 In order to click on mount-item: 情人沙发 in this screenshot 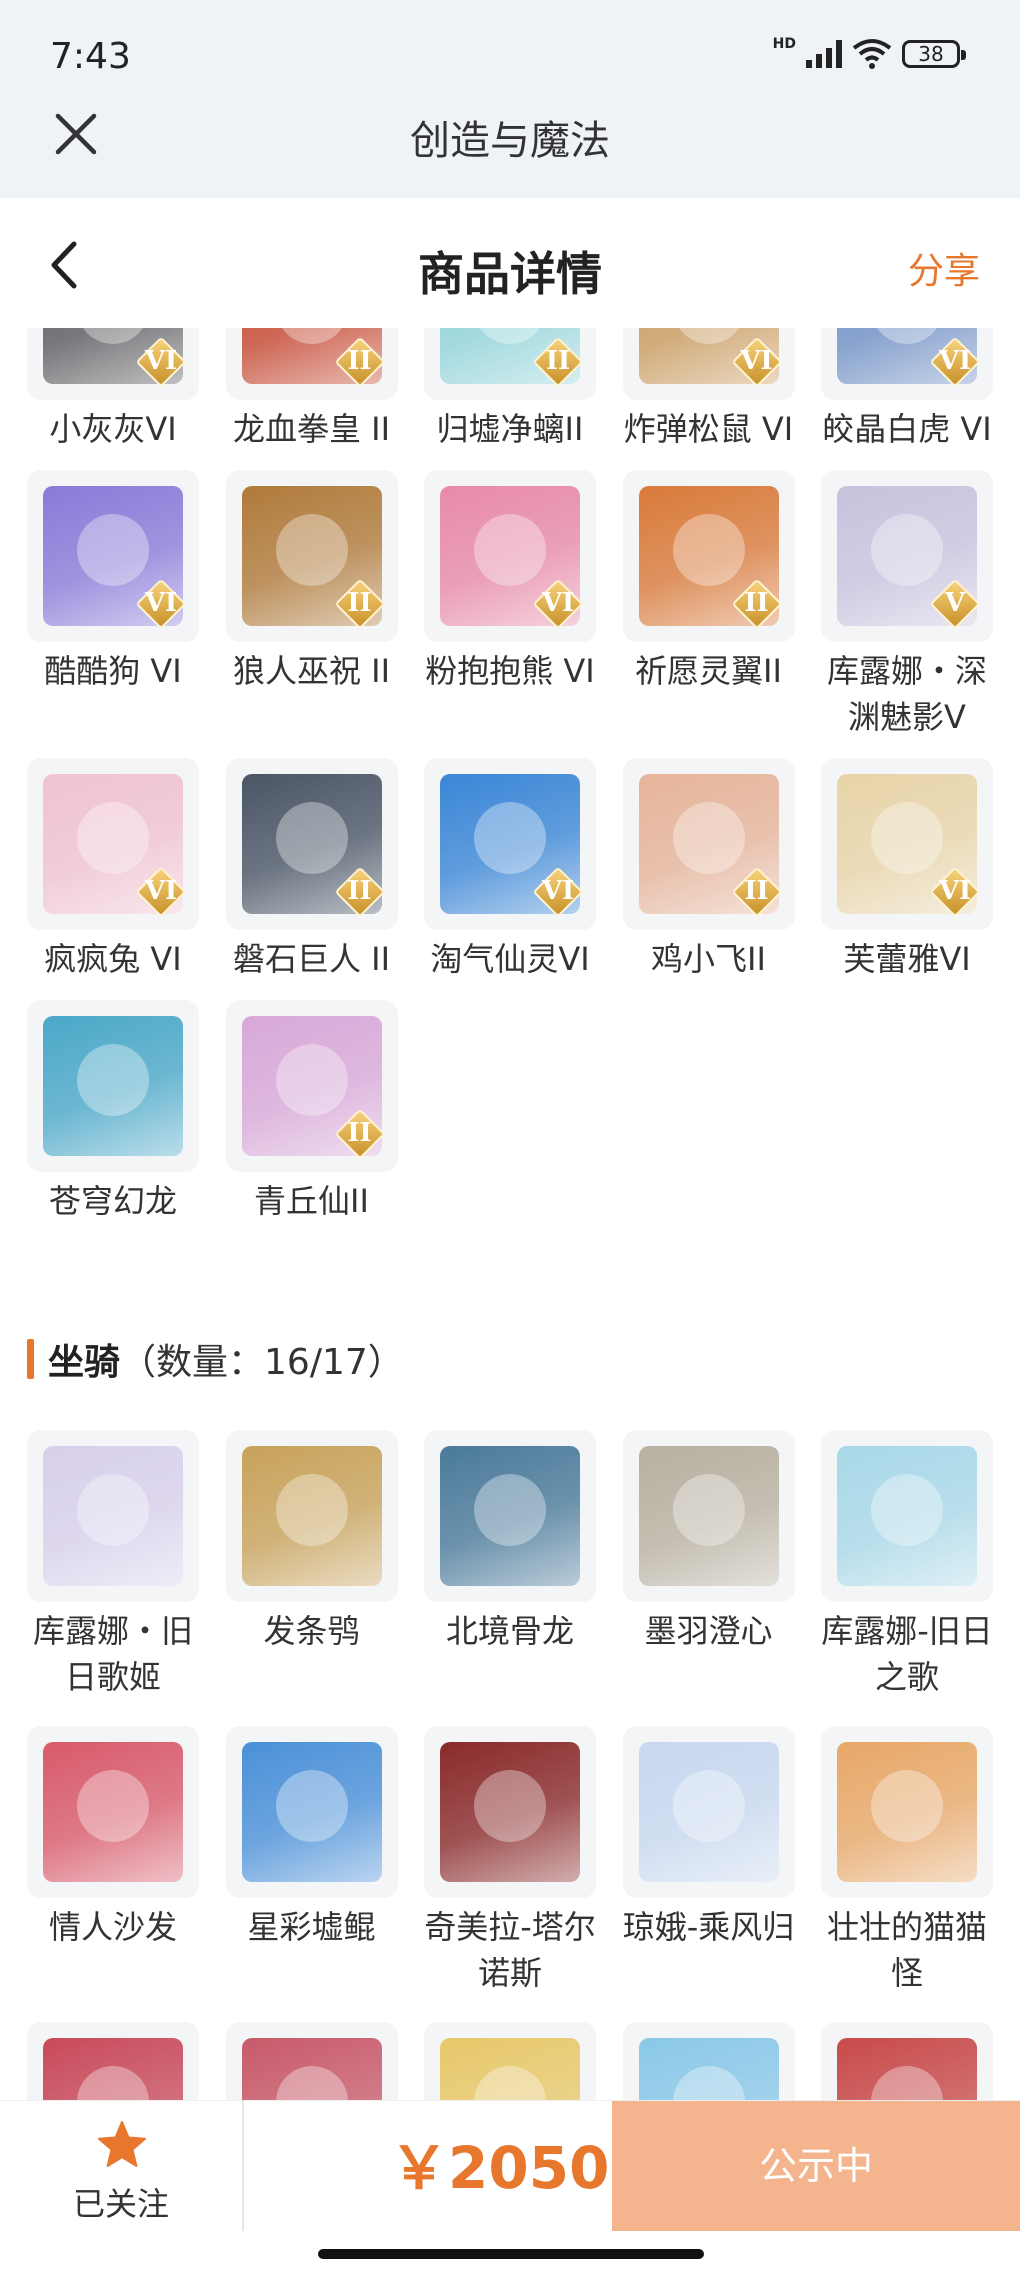, I will do `click(113, 1861)`.